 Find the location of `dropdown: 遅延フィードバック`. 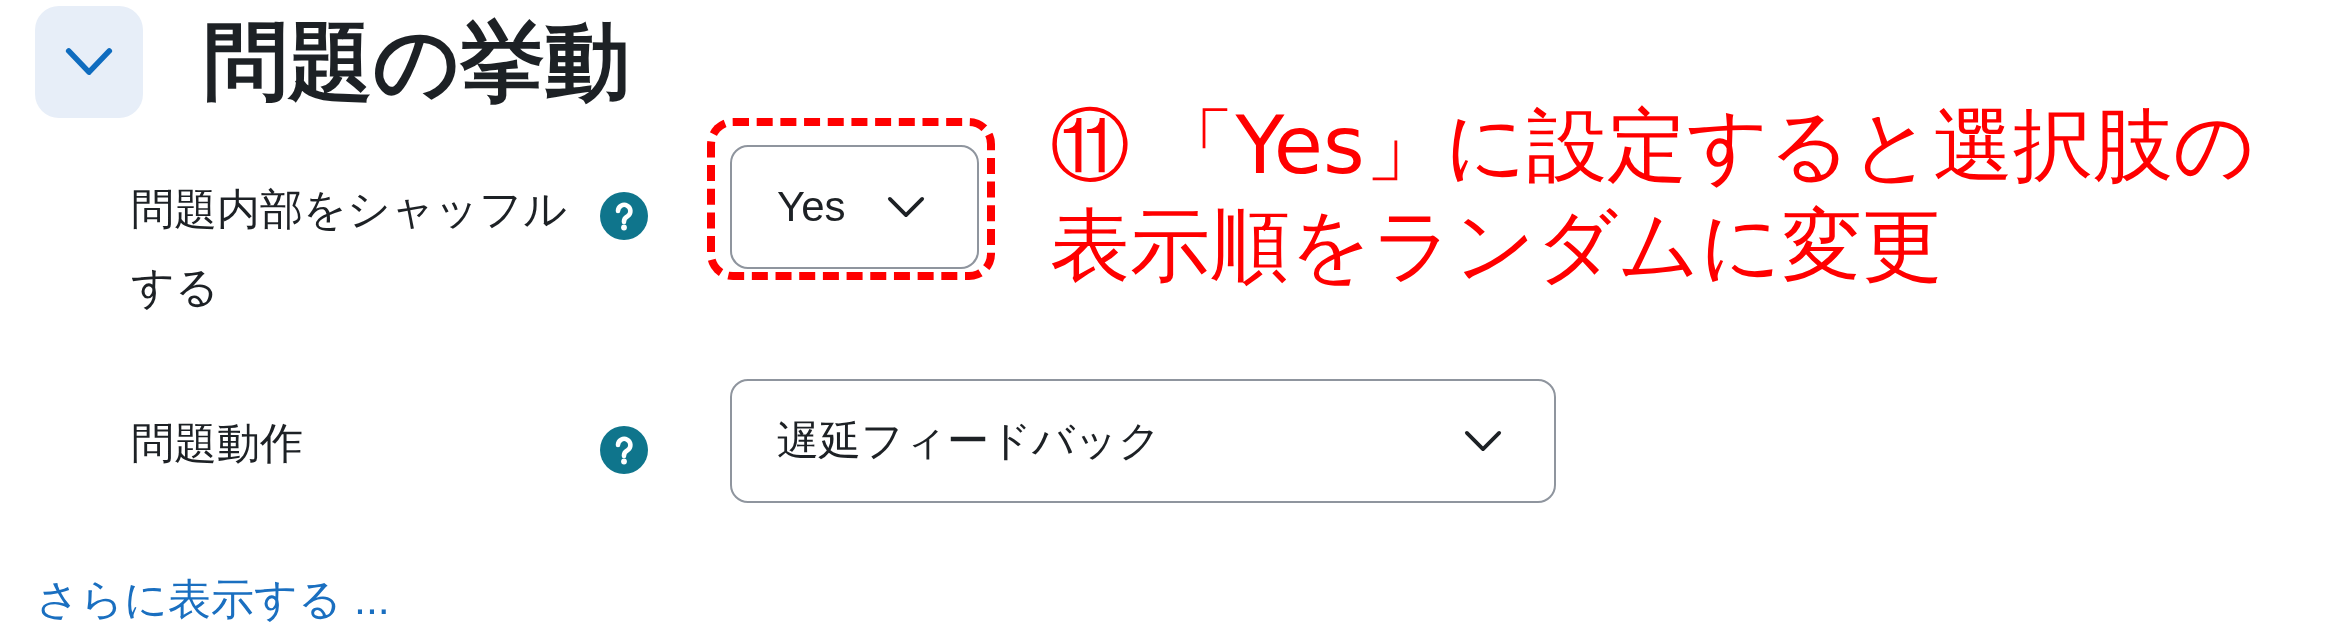

dropdown: 遅延フィードバック is located at coordinates (1143, 441).